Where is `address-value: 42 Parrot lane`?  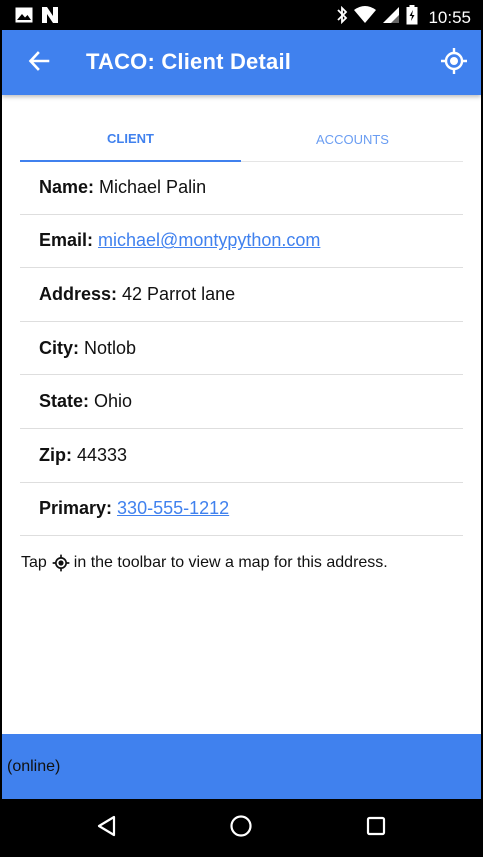 address-value: 42 Parrot lane is located at coordinates (179, 293).